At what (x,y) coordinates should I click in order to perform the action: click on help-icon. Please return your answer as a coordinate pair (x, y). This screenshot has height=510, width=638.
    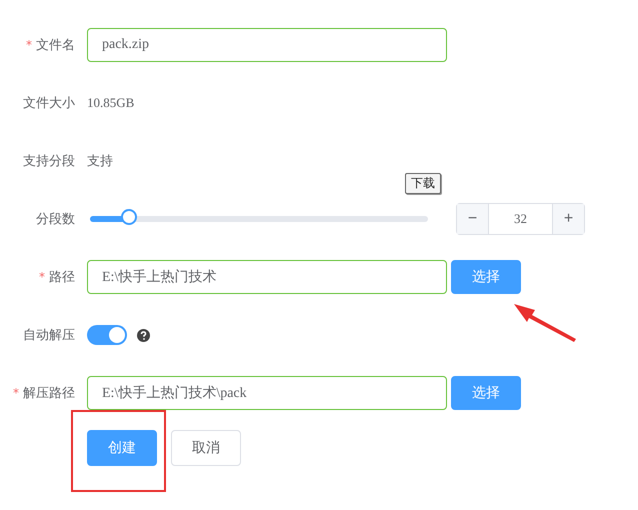
    Looking at the image, I should click on (143, 335).